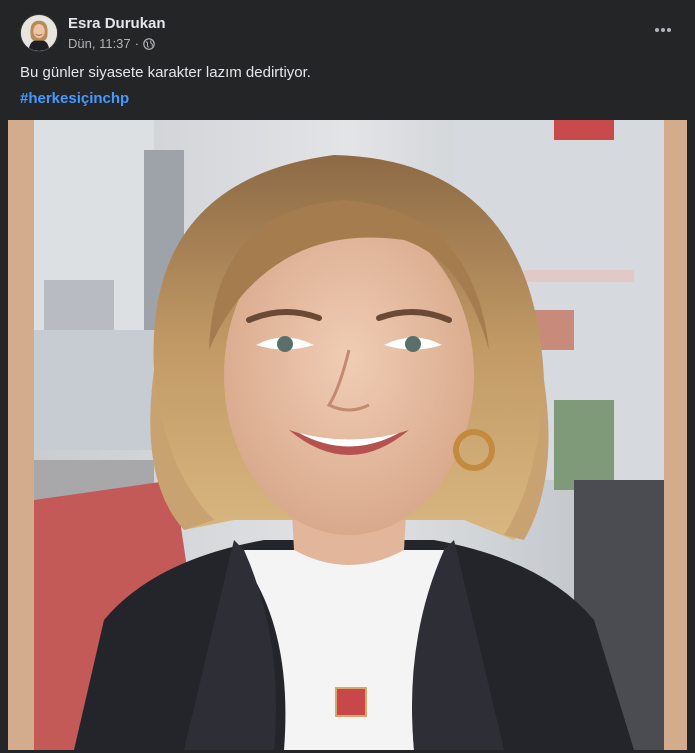 This screenshot has height=753, width=695. Describe the element at coordinates (99, 43) in the screenshot. I see `post-timestamp: Dün, 11:37` at that location.